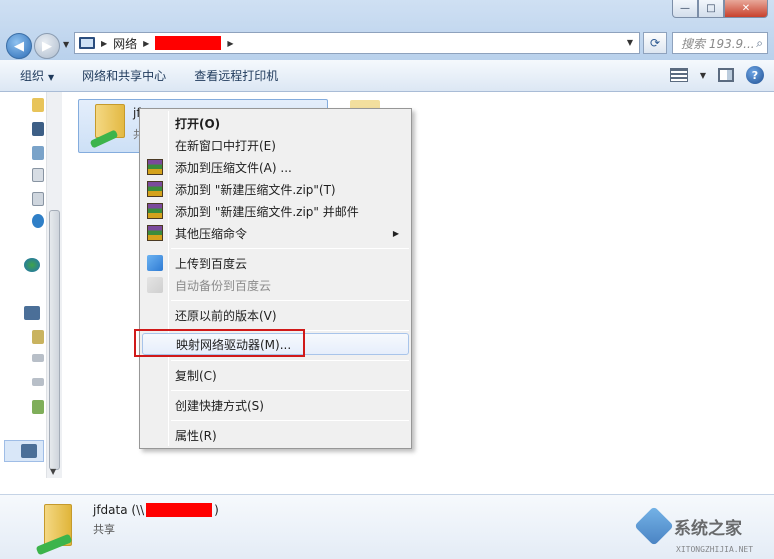  What do you see at coordinates (32, 265) in the screenshot?
I see `homegroup-icon` at bounding box center [32, 265].